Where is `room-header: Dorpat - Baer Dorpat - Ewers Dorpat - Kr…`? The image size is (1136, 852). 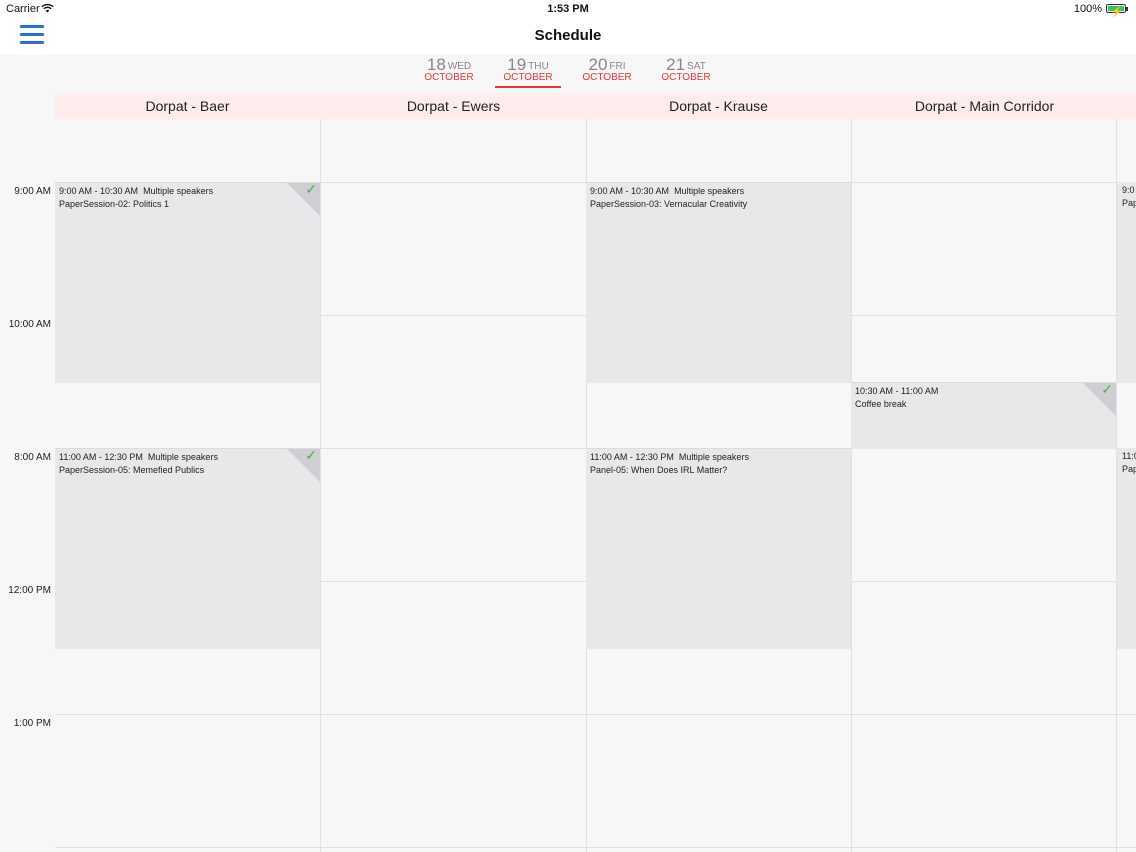
room-header: Dorpat - Baer Dorpat - Ewers Dorpat - Kr… is located at coordinates (595, 106).